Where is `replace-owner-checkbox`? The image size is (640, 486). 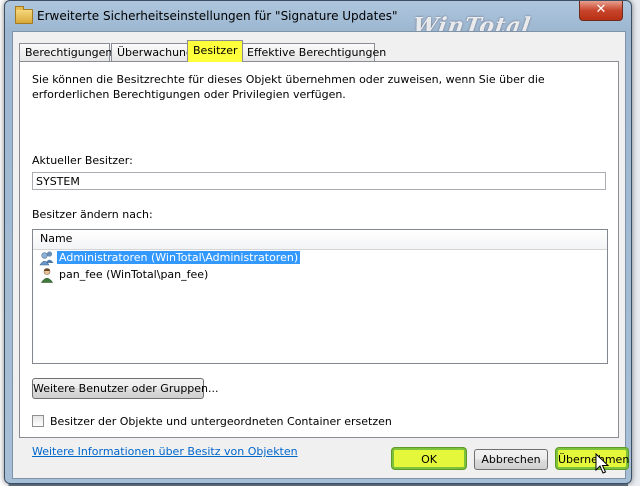 replace-owner-checkbox is located at coordinates (38, 421).